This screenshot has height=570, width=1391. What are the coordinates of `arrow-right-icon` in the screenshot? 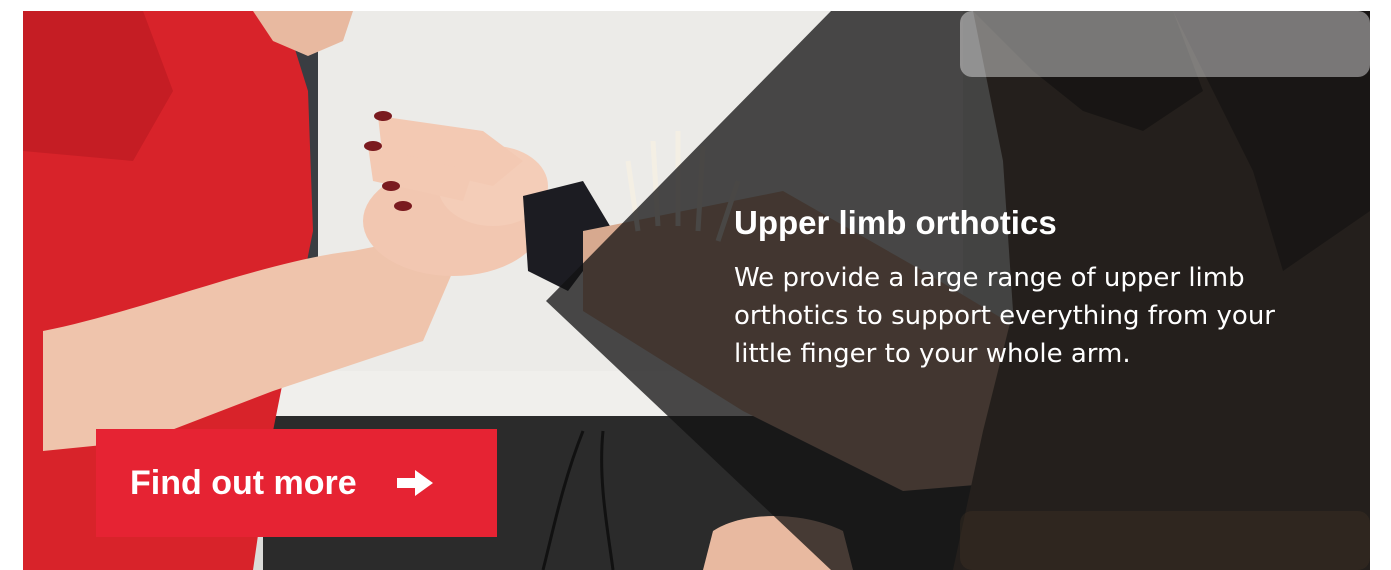 It's located at (415, 483).